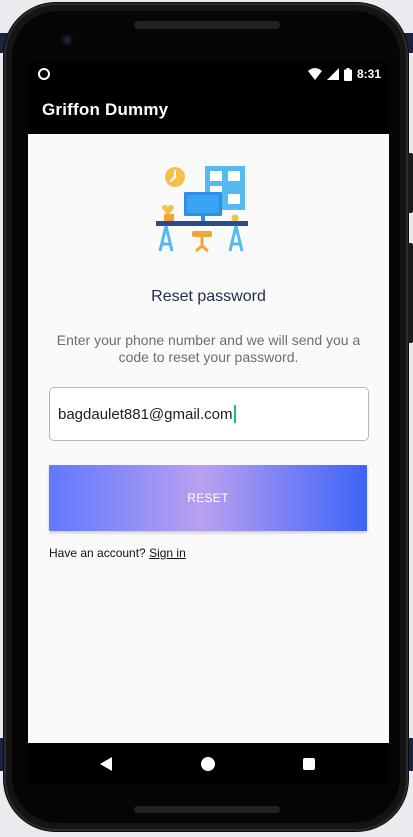 This screenshot has height=837, width=413. What do you see at coordinates (202, 234) in the screenshot?
I see `chair-icon` at bounding box center [202, 234].